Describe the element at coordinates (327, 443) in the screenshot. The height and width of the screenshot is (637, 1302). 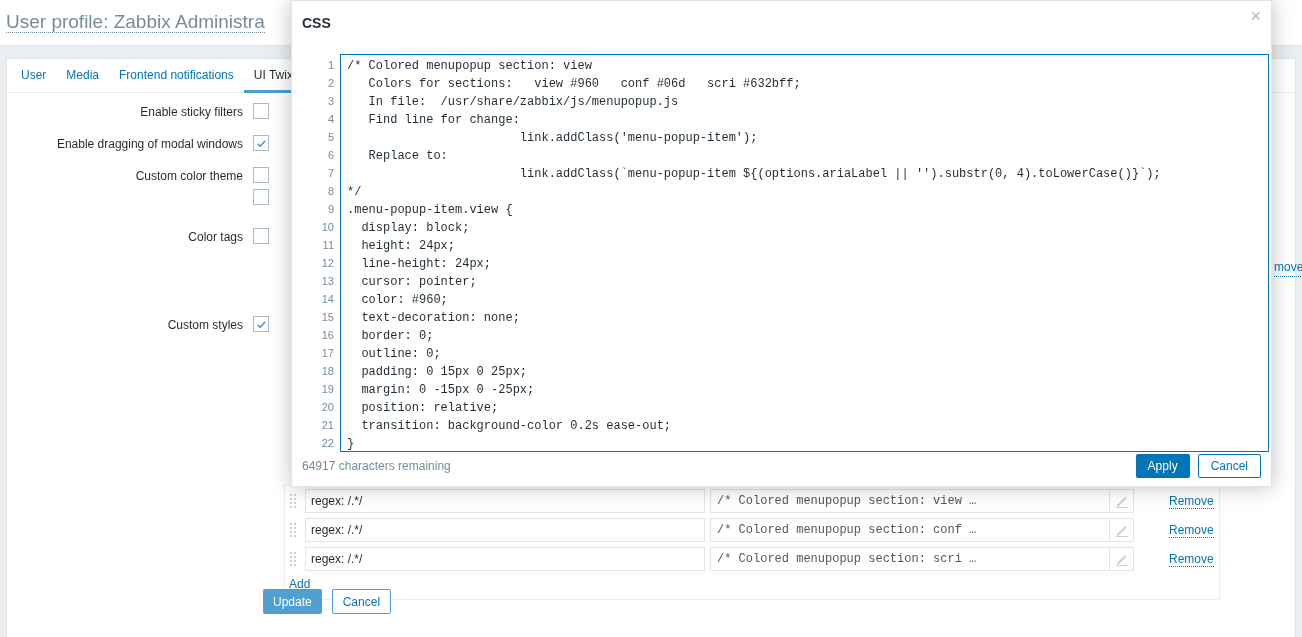
I see `line-number: 22` at that location.